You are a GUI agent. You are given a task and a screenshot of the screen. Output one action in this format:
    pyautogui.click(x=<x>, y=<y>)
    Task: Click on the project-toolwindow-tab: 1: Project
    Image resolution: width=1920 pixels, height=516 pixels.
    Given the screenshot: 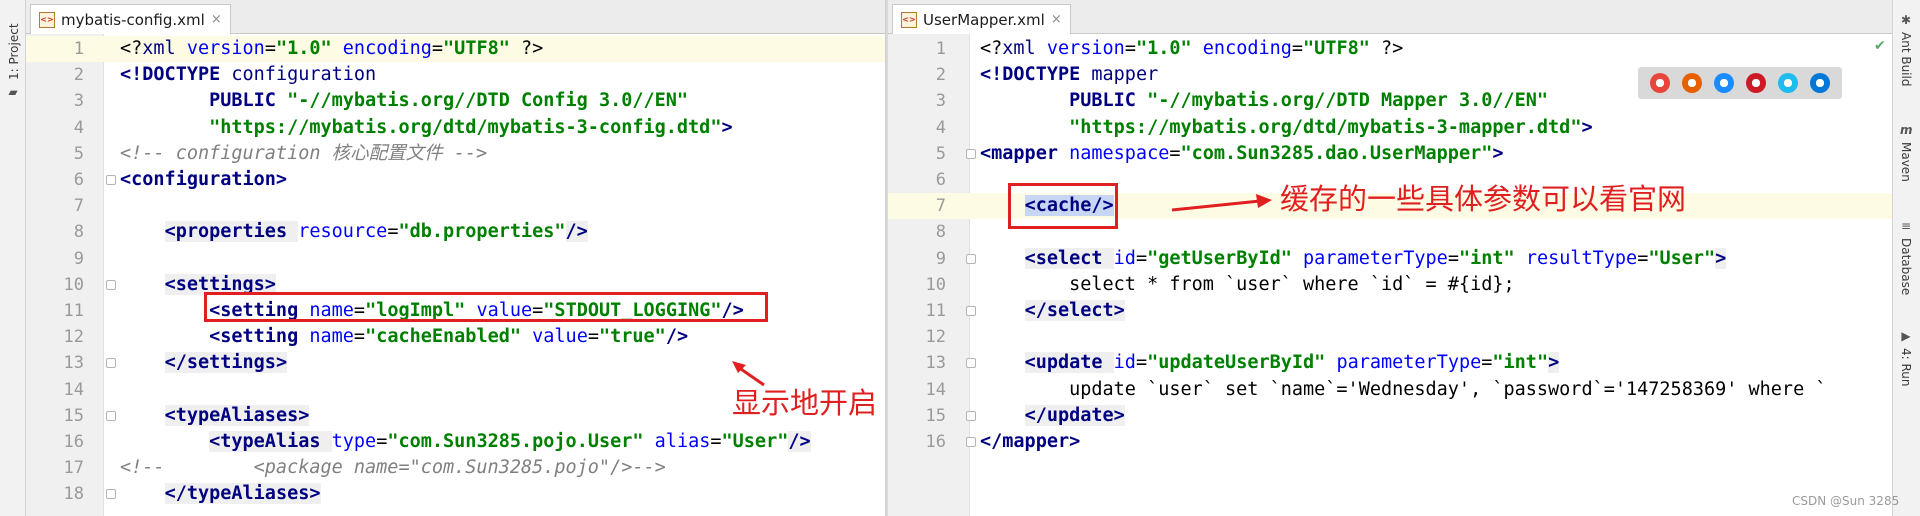 What is the action you would take?
    pyautogui.click(x=14, y=51)
    